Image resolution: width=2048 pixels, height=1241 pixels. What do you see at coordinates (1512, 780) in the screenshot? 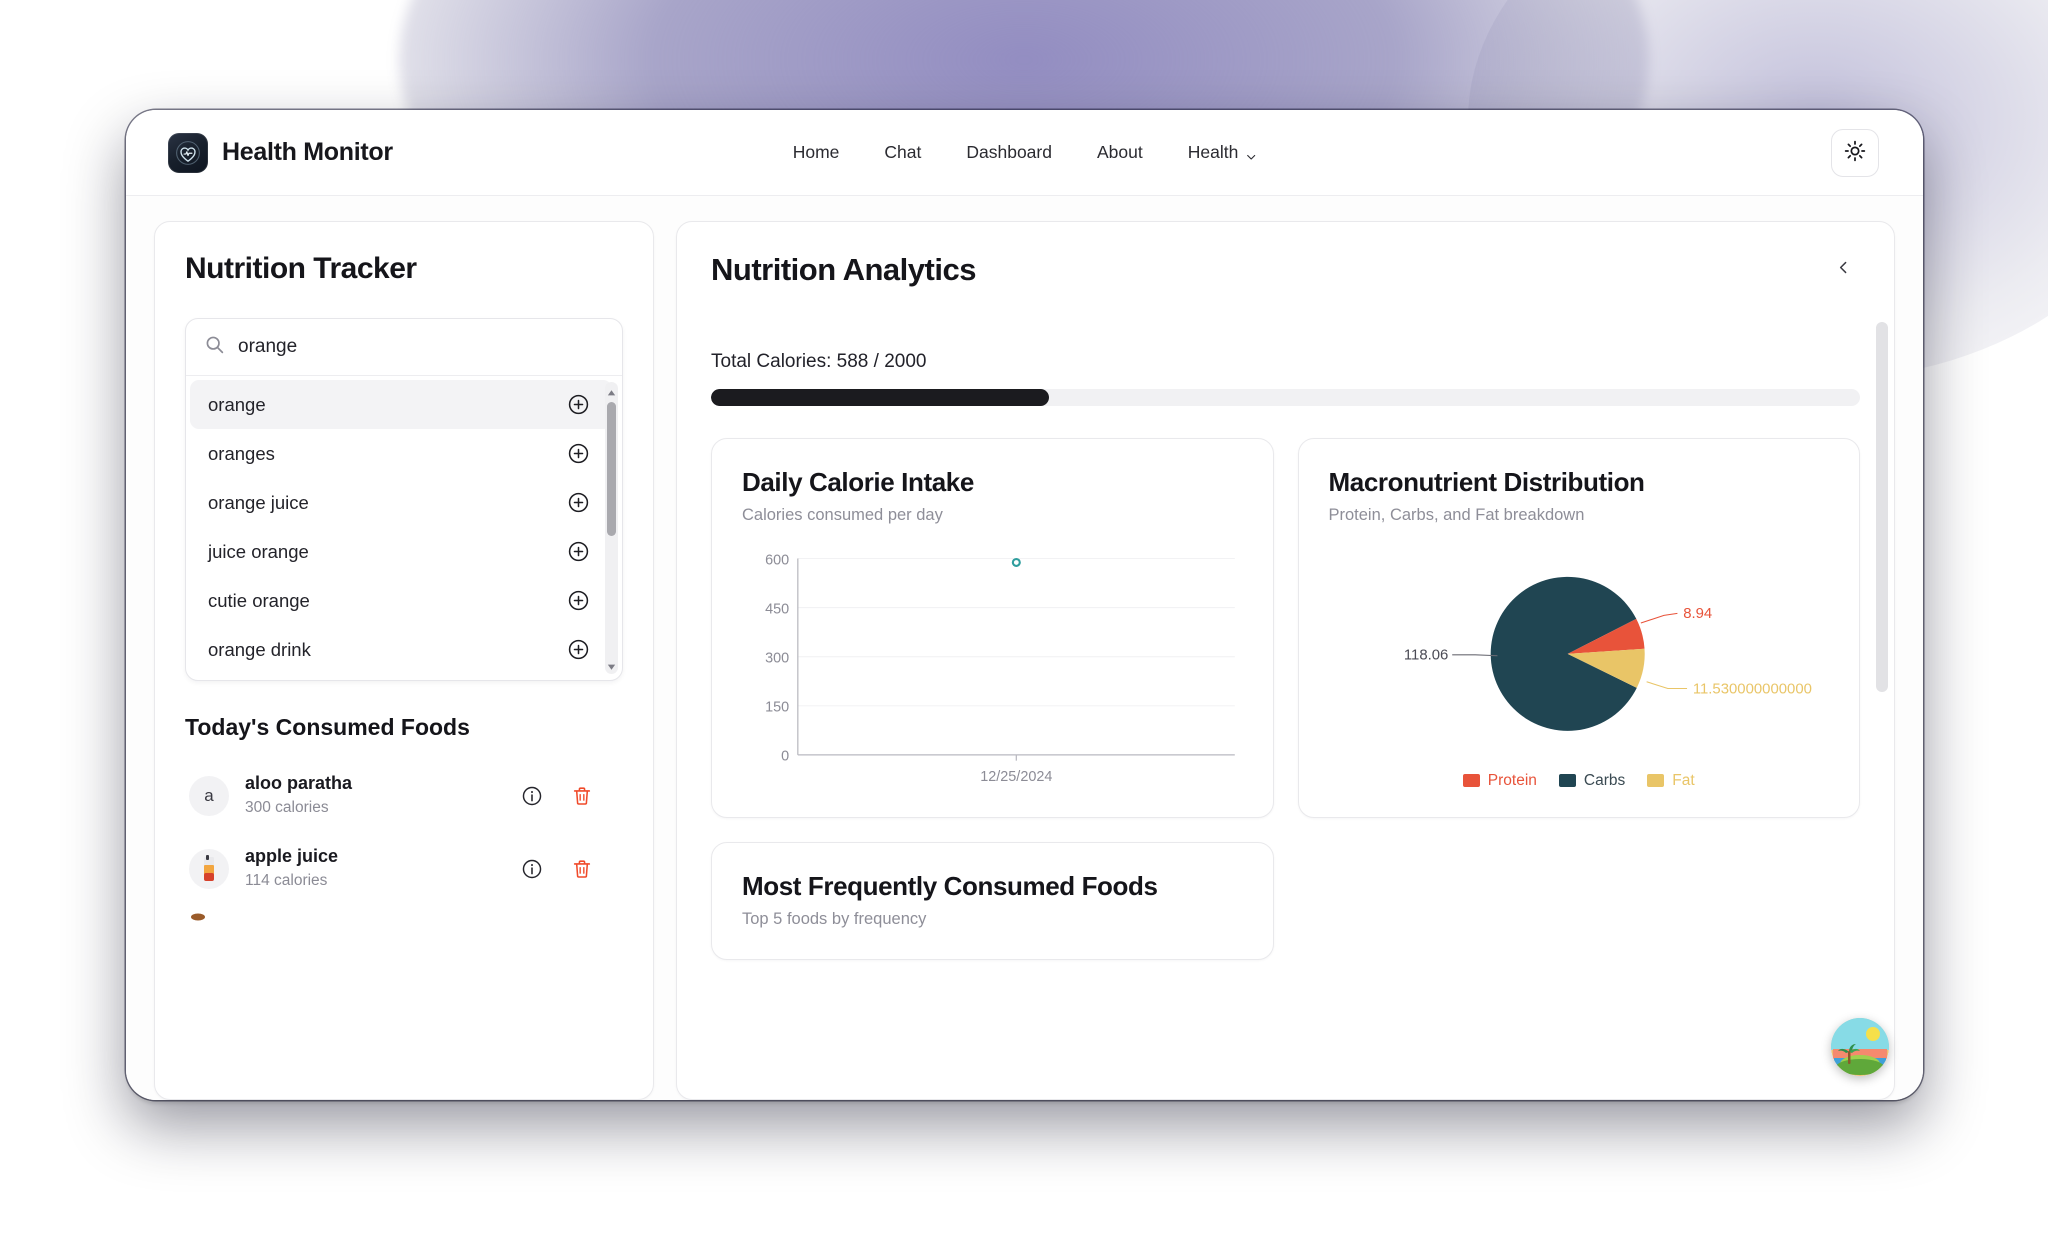
I see `legend-label: Protein` at bounding box center [1512, 780].